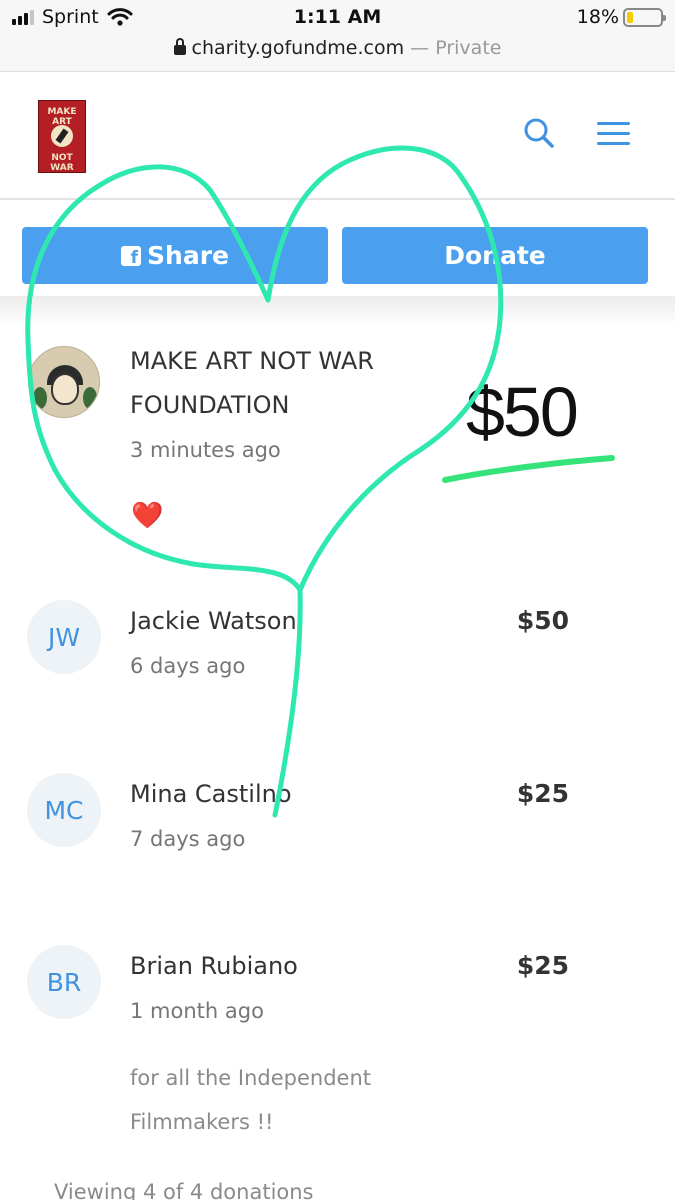  What do you see at coordinates (184, 1190) in the screenshot?
I see `donation-count: Viewing 4 of 4 donations` at bounding box center [184, 1190].